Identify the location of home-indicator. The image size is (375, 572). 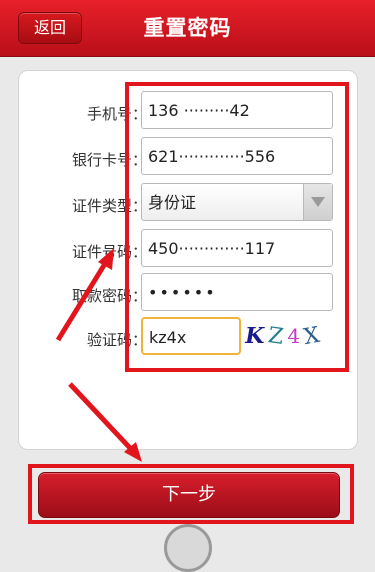
(188, 548).